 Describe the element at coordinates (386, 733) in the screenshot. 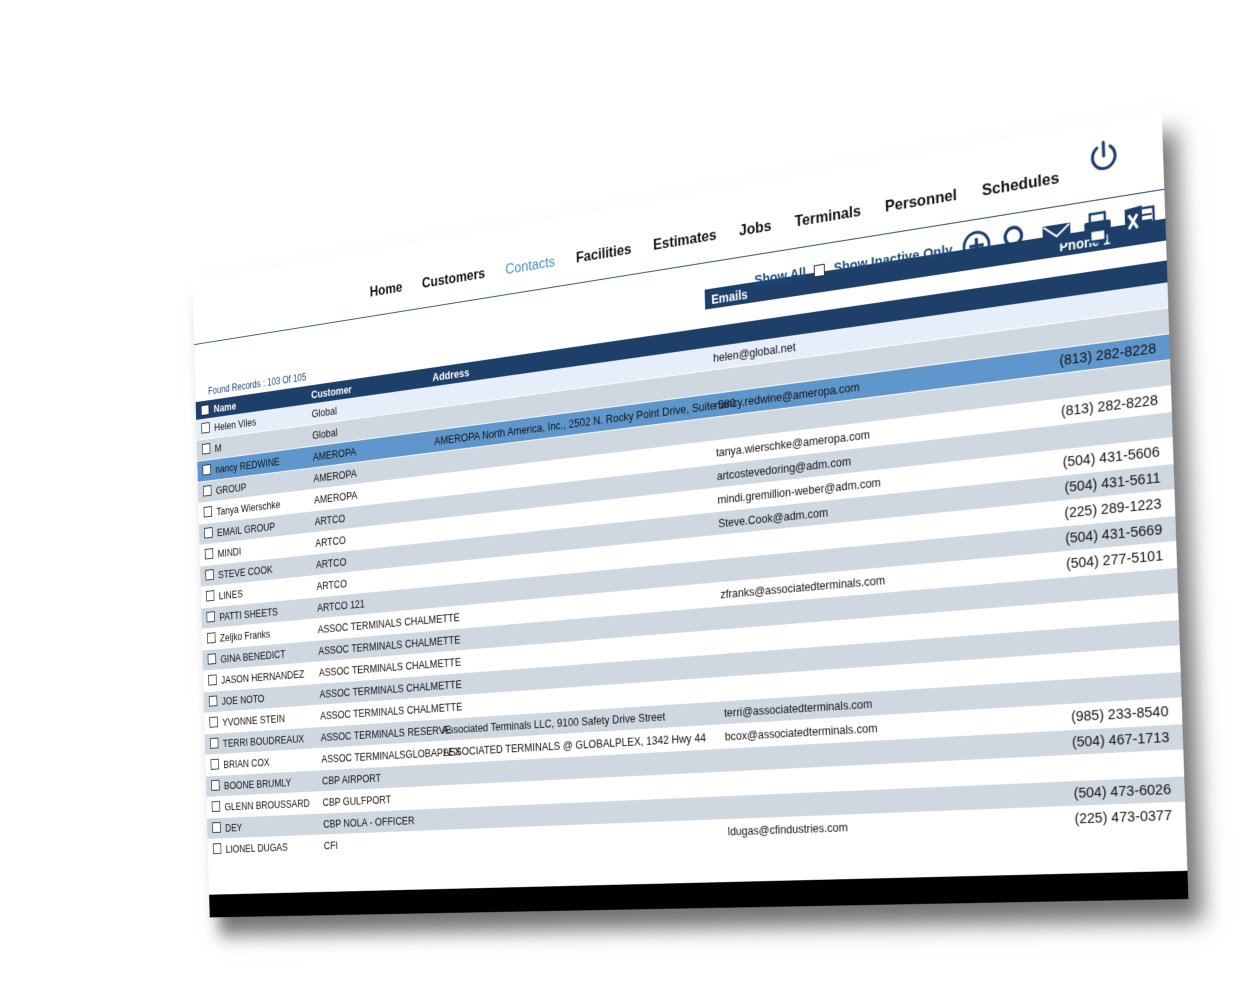

I see `customer-name-cell: ASSOC TERMINALS RESERVE` at that location.